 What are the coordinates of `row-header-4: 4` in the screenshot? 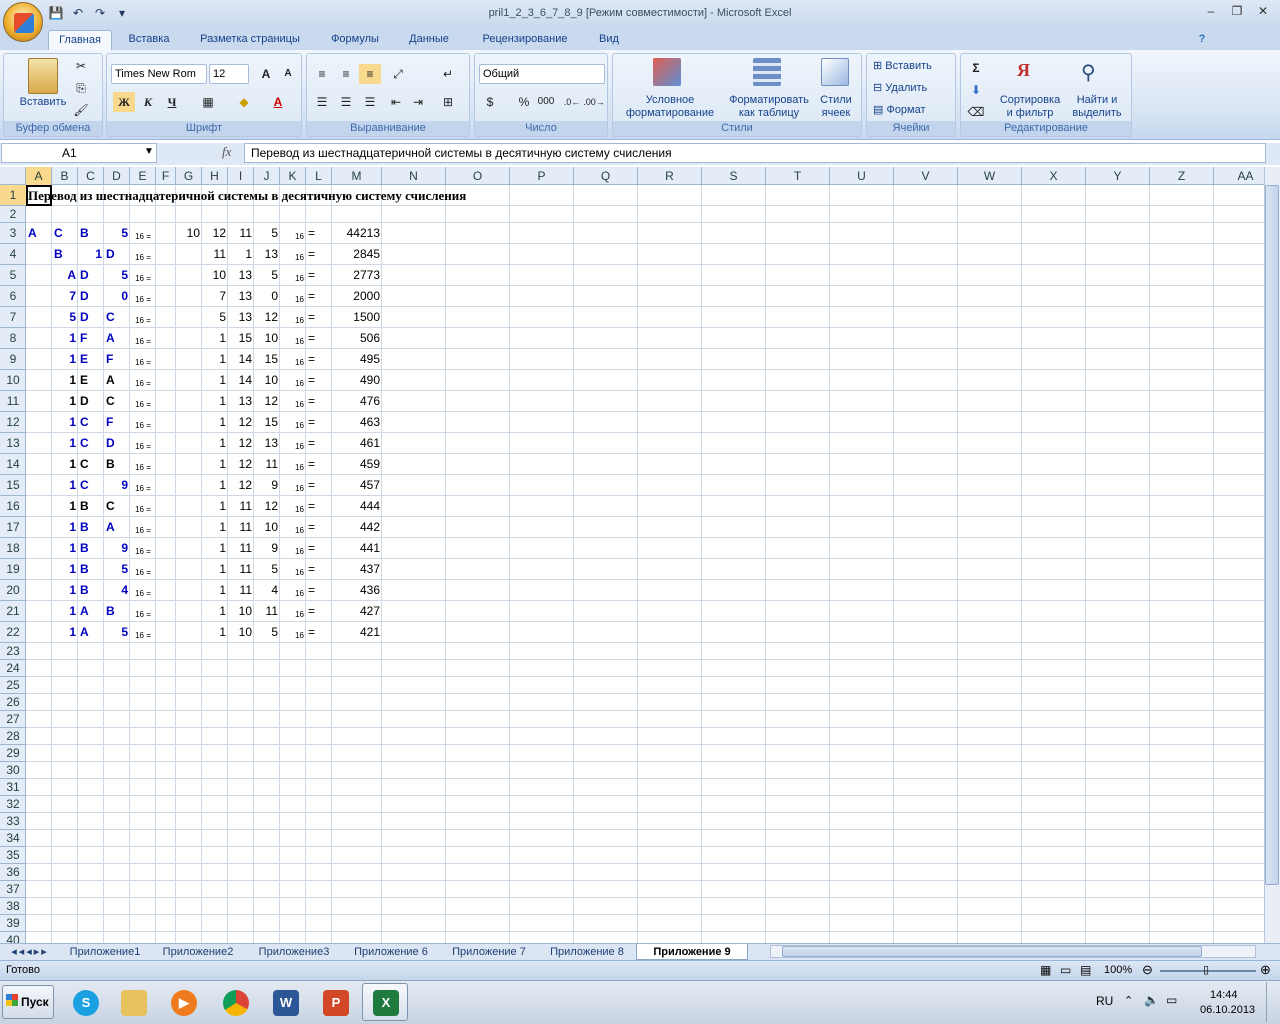 It's located at (13, 254).